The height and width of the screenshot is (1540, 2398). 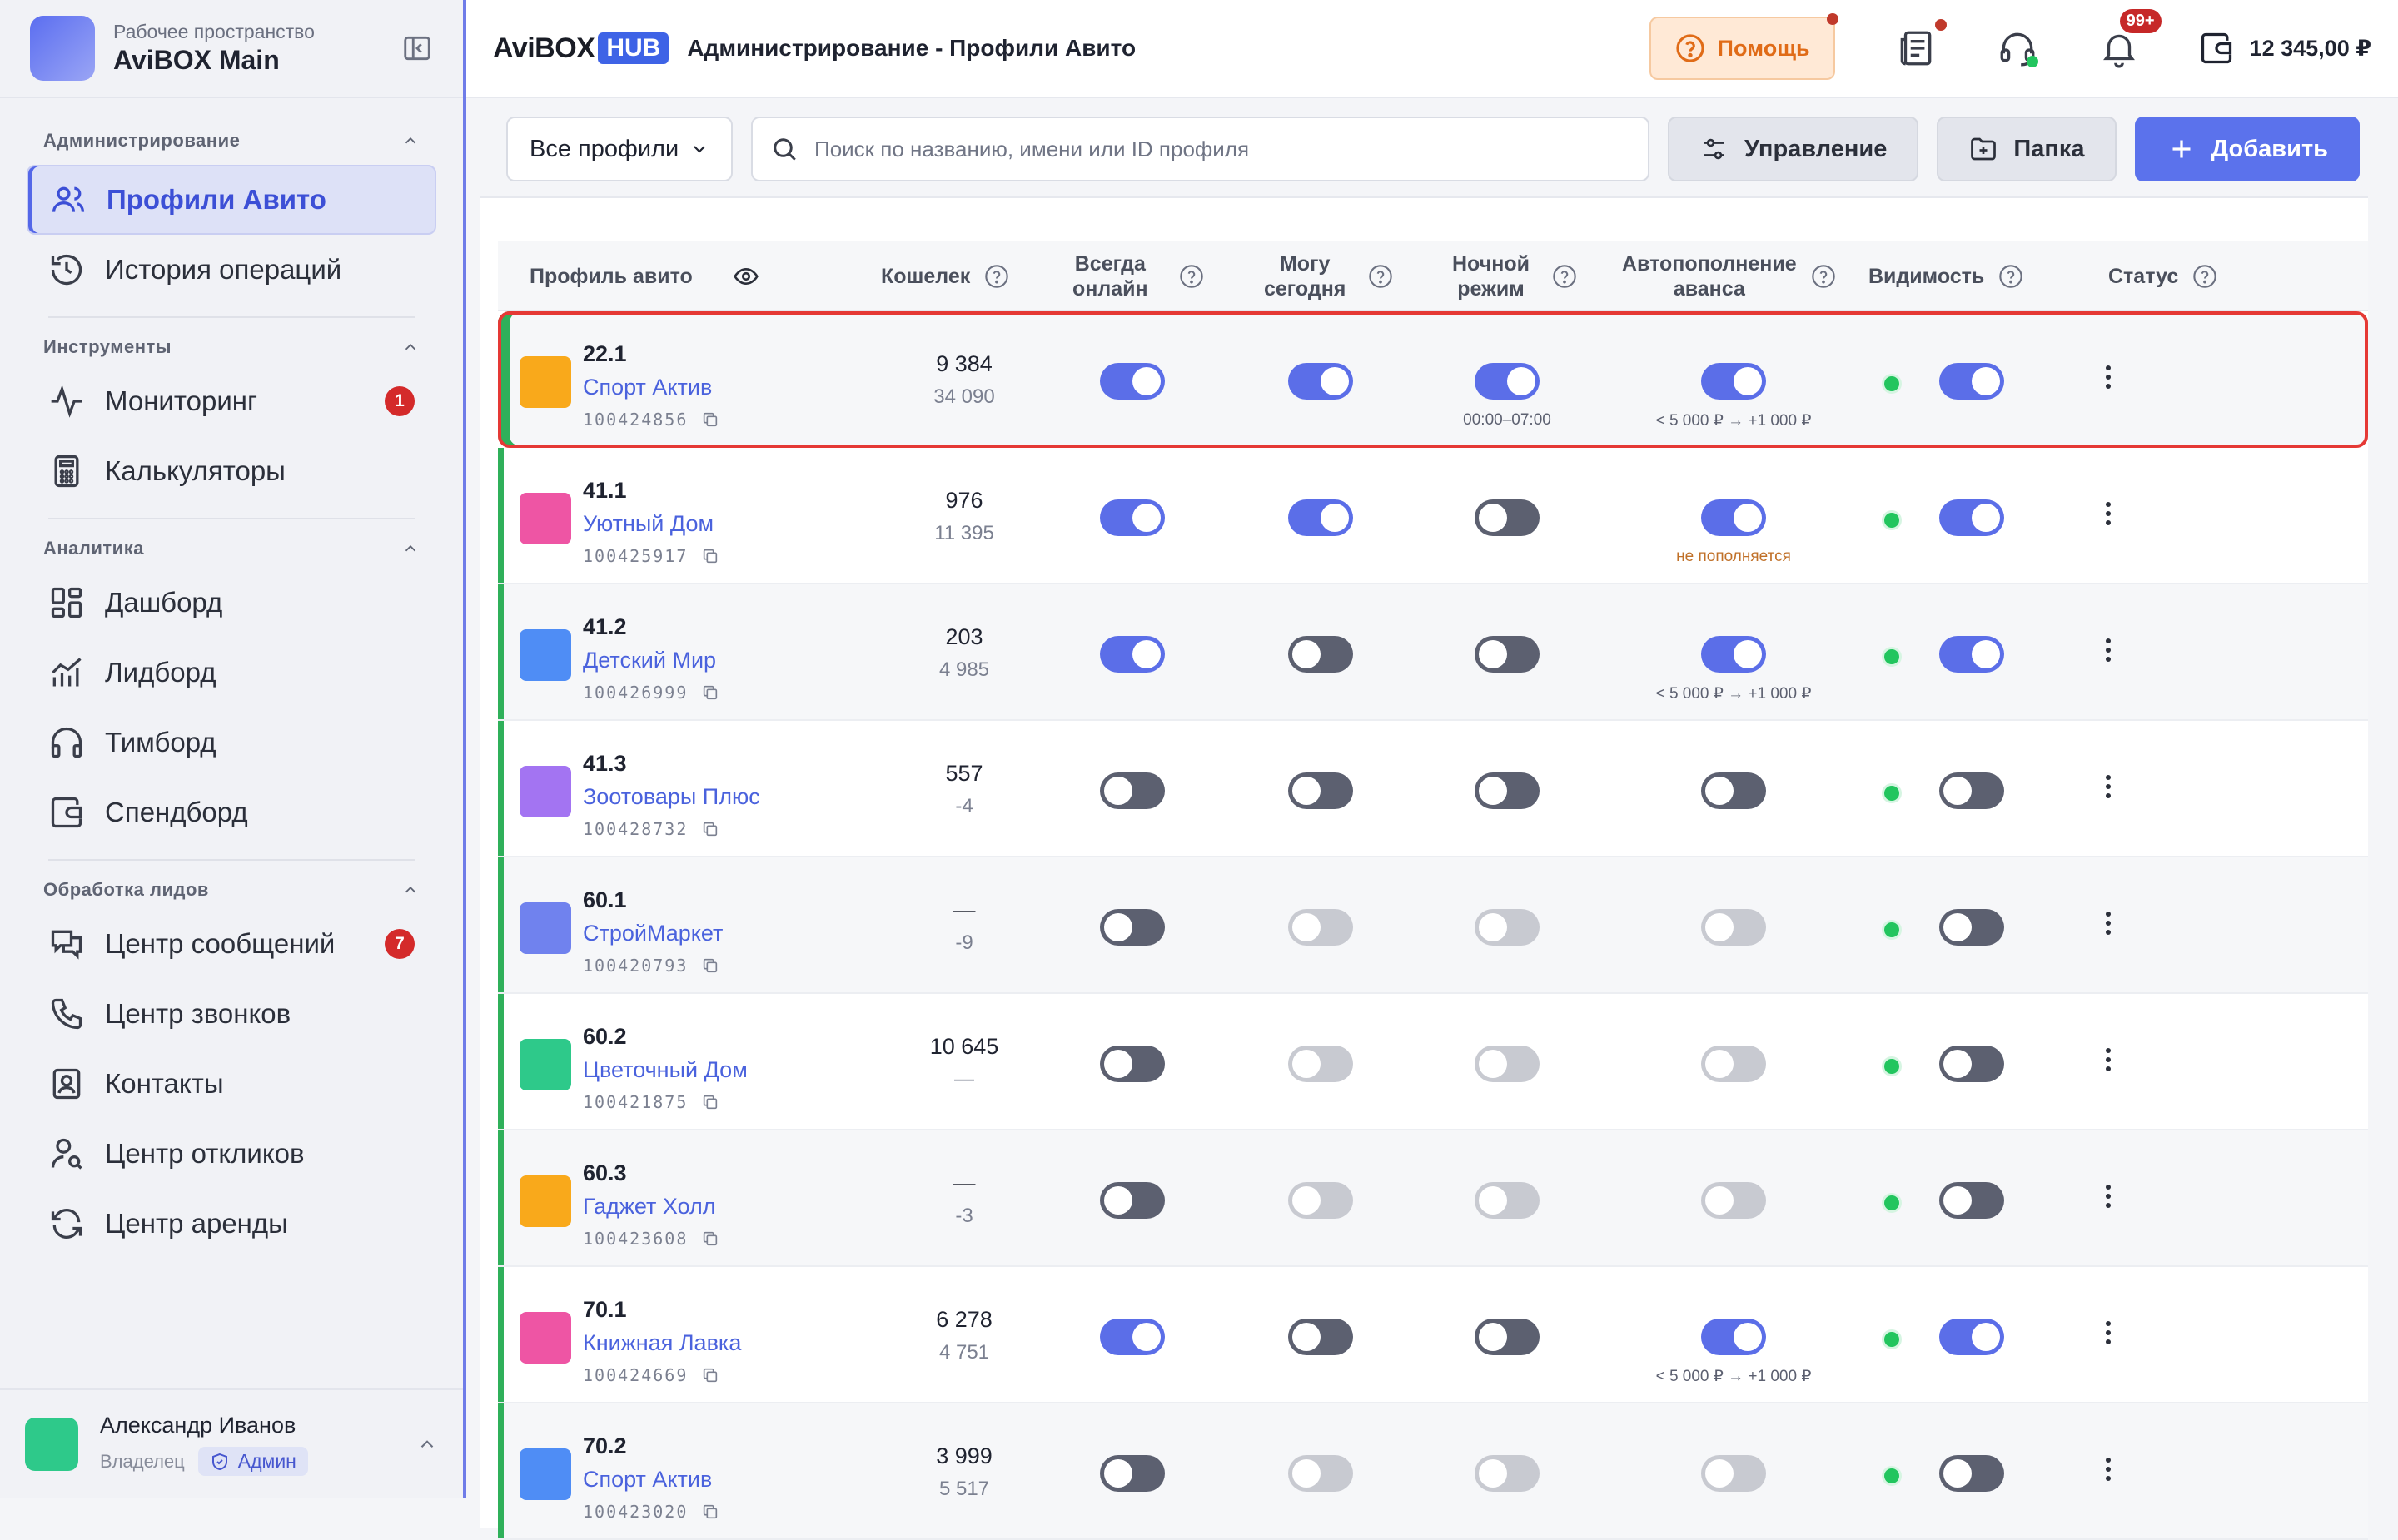 What do you see at coordinates (2130, 39) in the screenshot?
I see `notifications-button: 99+` at bounding box center [2130, 39].